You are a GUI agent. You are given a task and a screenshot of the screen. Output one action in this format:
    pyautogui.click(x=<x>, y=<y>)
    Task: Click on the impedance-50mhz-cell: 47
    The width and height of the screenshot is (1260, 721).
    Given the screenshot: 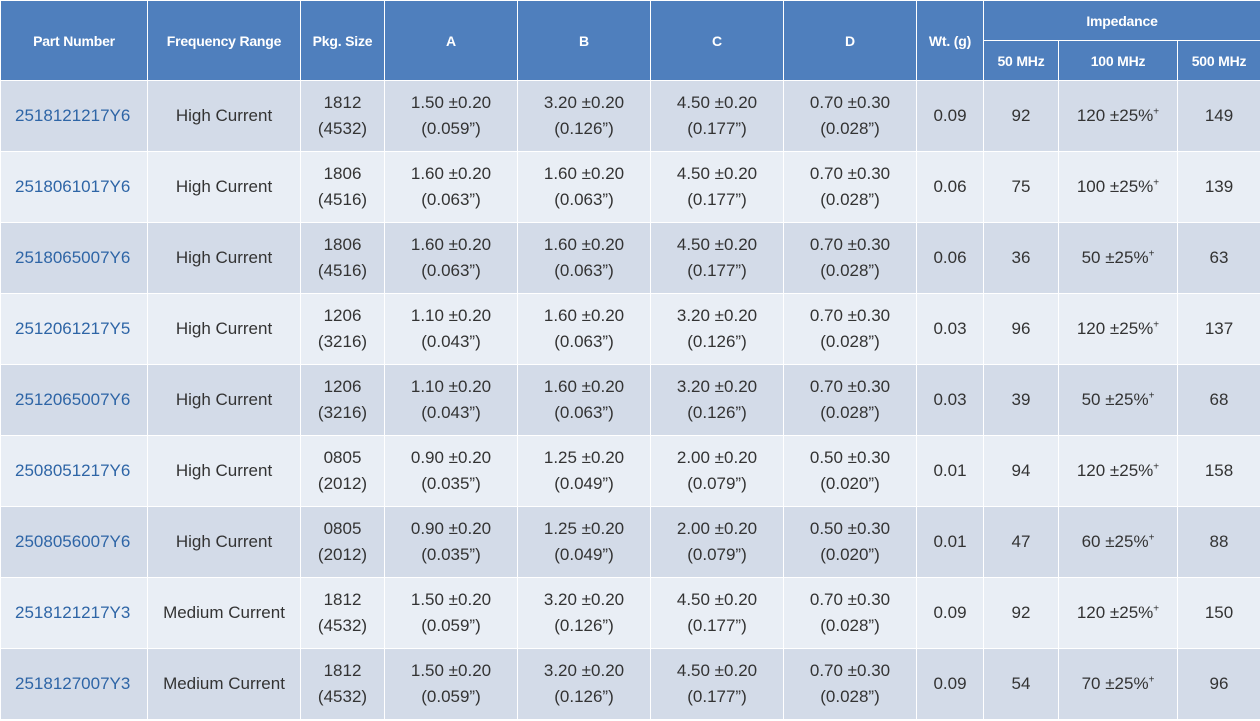 What is the action you would take?
    pyautogui.click(x=1021, y=542)
    